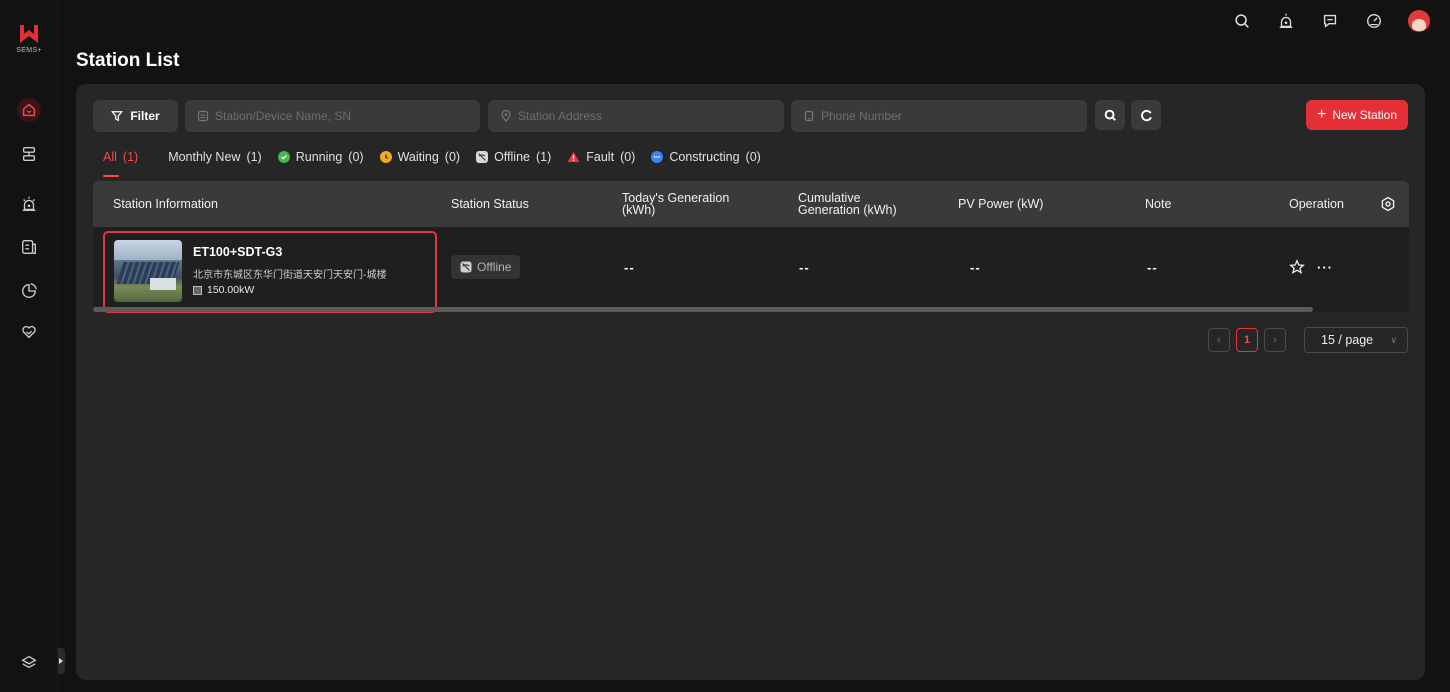 This screenshot has width=1450, height=692. I want to click on phone-icon, so click(809, 116).